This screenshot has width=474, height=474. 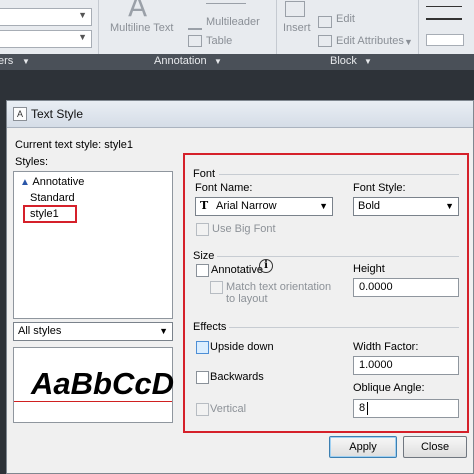 I want to click on edit-attributes-icon, so click(x=325, y=41).